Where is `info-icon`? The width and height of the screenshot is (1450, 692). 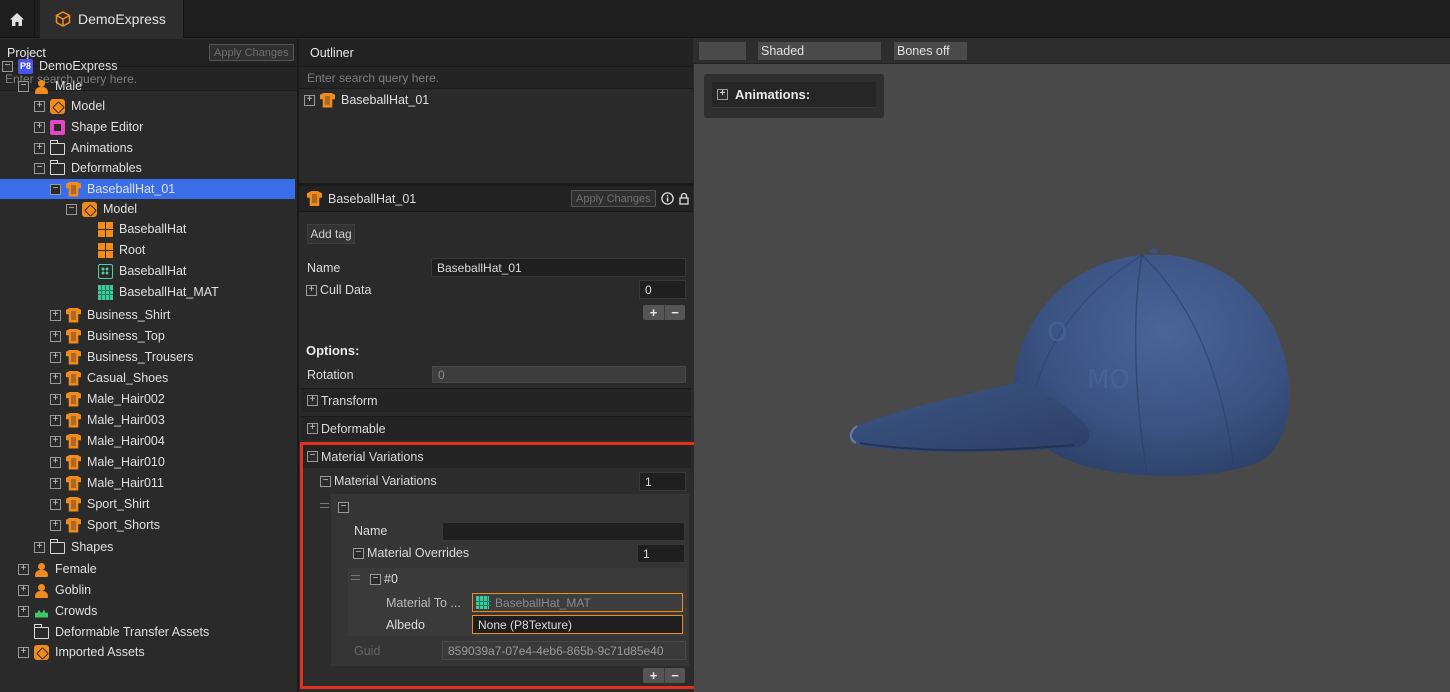
info-icon is located at coordinates (667, 198).